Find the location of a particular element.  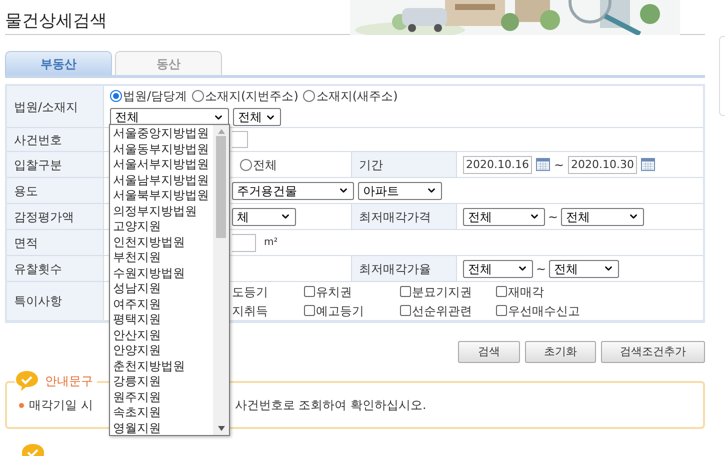

radio-label: 전체 is located at coordinates (265, 165).